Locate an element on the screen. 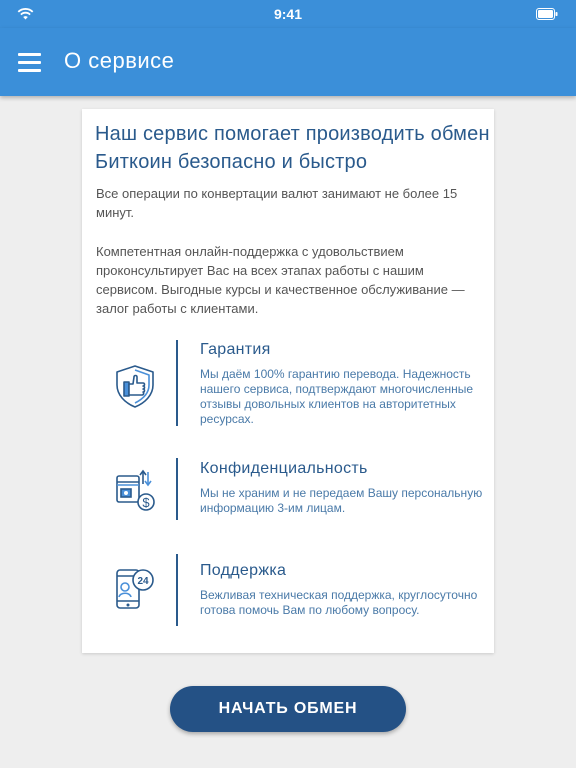 The width and height of the screenshot is (576, 768). shield-thumbs-up-icon is located at coordinates (135, 386).